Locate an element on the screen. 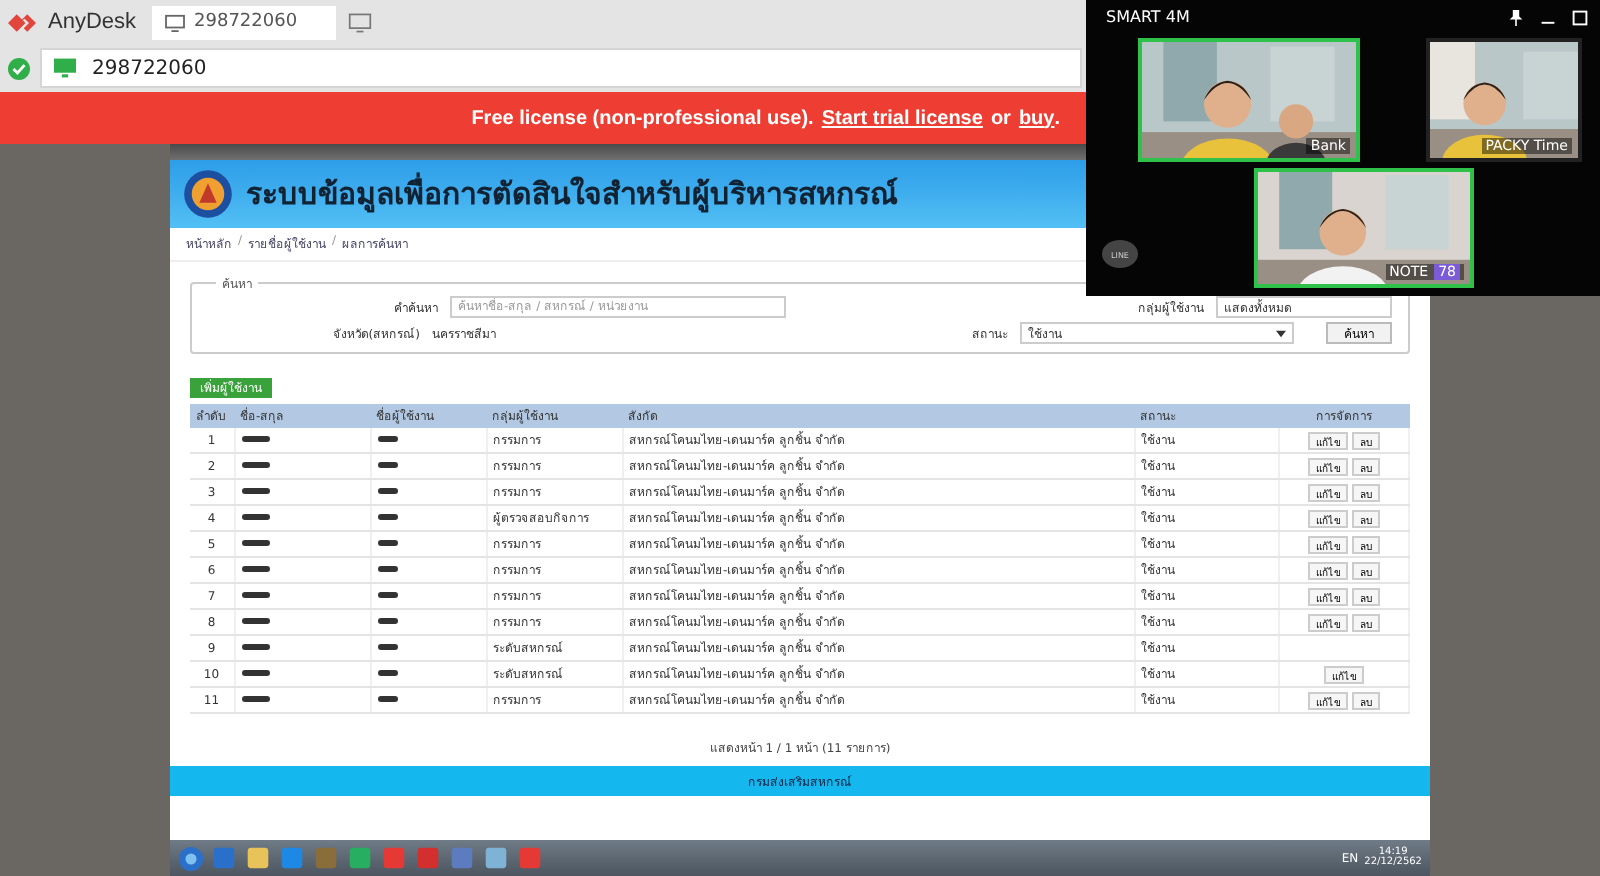  conjunction-text: or is located at coordinates (1000, 118).